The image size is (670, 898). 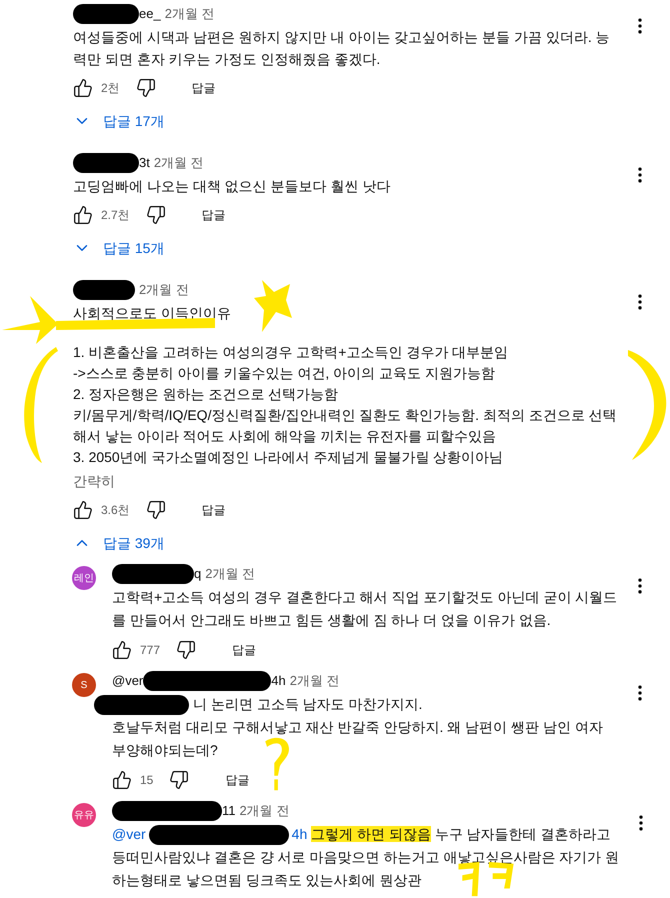 I want to click on like-count: 3.6천, so click(x=115, y=510).